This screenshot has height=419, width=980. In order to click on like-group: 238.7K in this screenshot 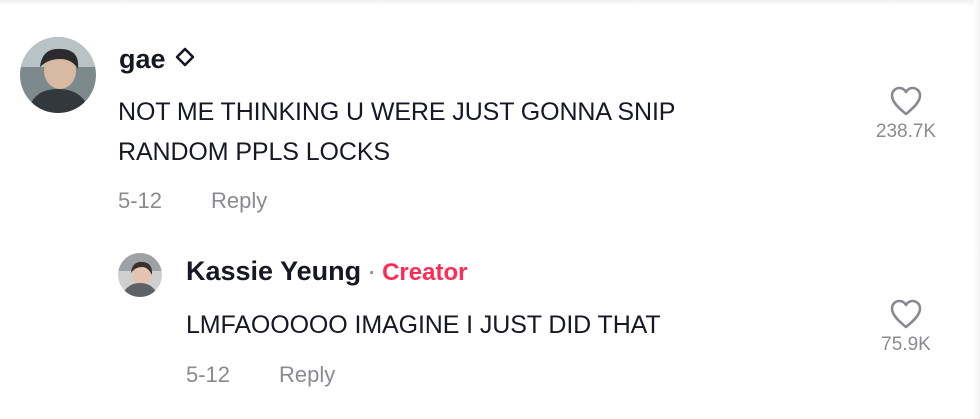, I will do `click(906, 114)`.